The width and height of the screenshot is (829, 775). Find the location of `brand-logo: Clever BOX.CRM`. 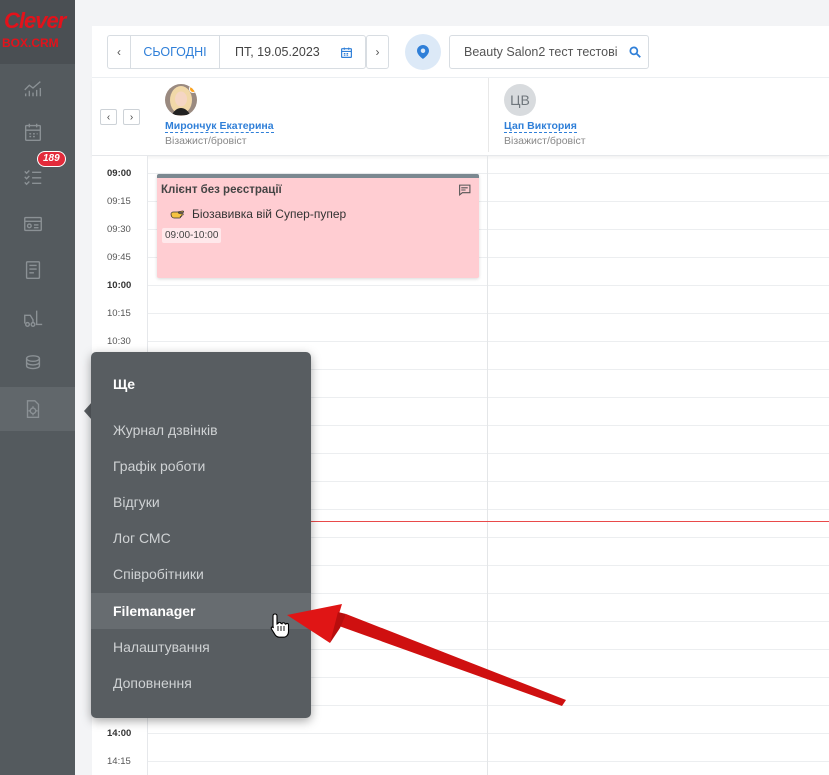

brand-logo: Clever BOX.CRM is located at coordinates (37, 32).